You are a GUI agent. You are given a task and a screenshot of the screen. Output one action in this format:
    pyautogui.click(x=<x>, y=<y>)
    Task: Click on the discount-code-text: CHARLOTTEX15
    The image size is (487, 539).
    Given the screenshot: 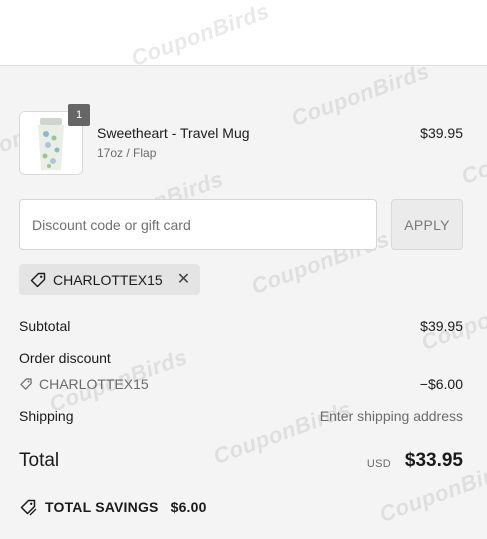 What is the action you would take?
    pyautogui.click(x=94, y=384)
    